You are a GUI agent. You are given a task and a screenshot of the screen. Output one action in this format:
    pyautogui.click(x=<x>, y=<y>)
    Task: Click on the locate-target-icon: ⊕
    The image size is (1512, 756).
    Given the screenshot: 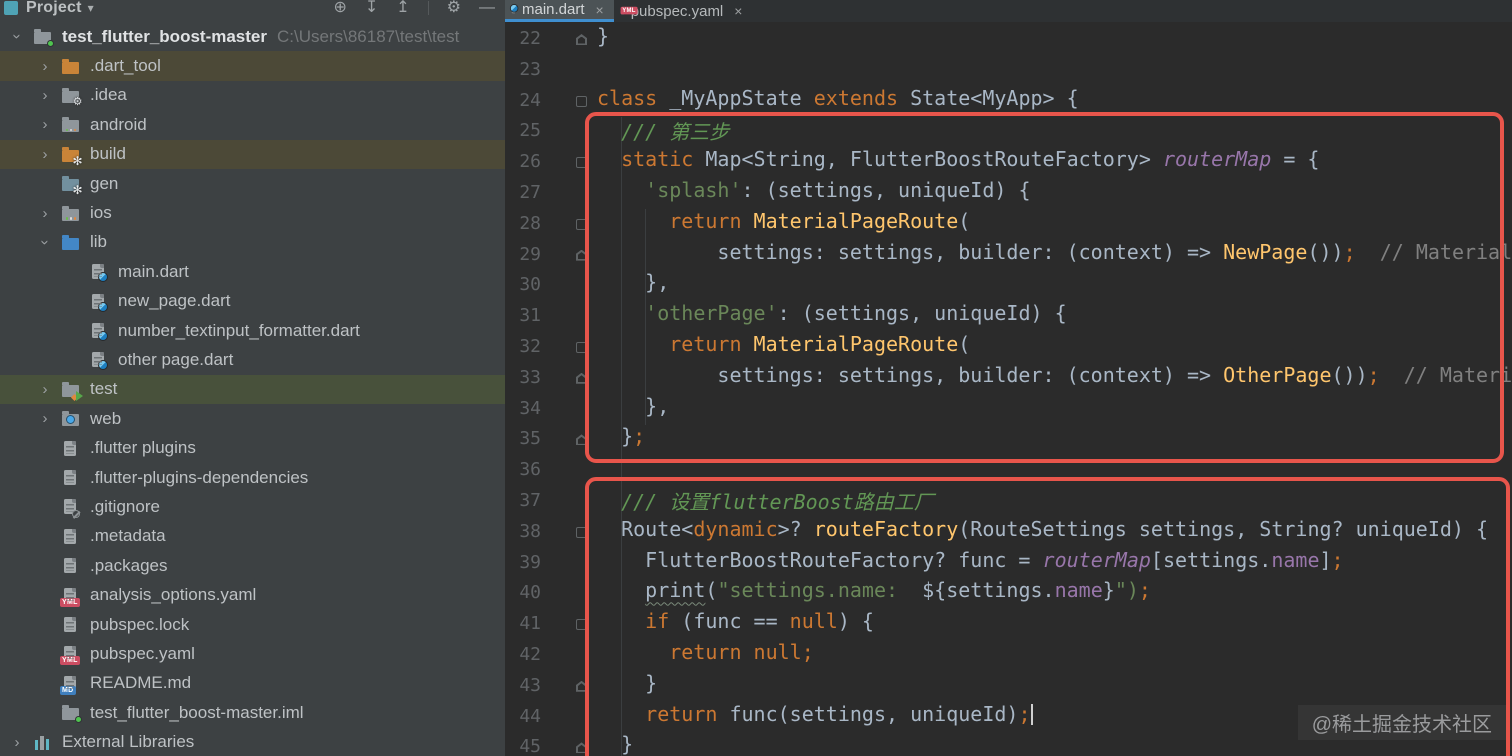 What is the action you would take?
    pyautogui.click(x=339, y=8)
    